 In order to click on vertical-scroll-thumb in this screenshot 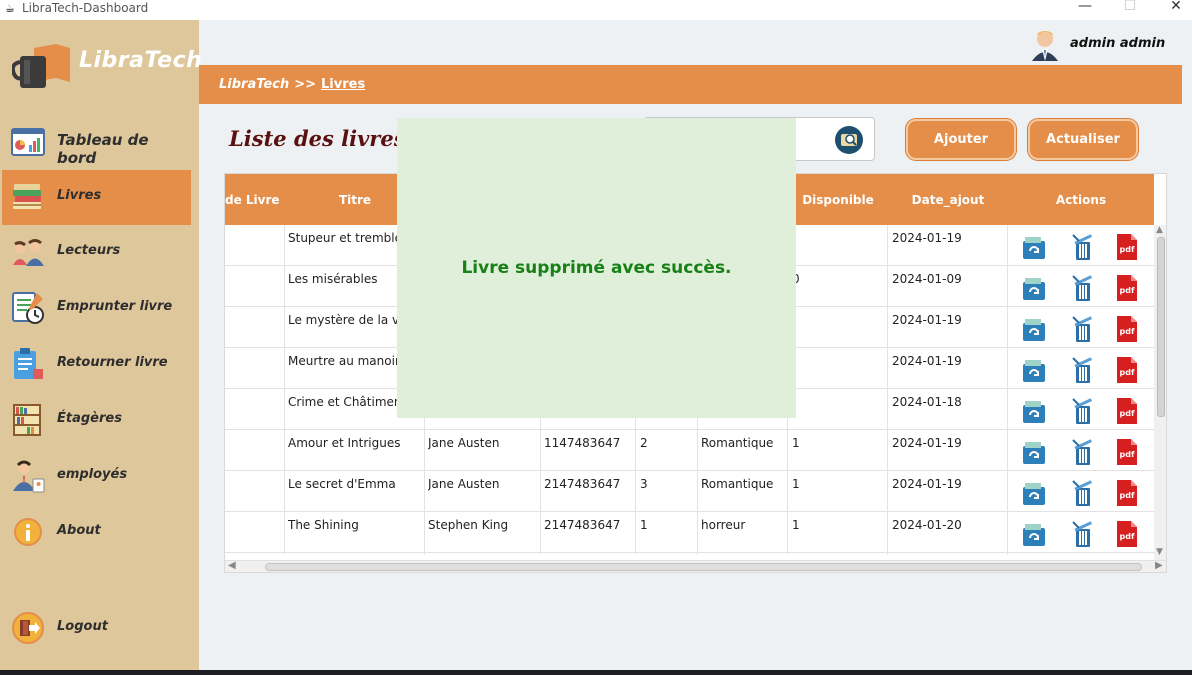, I will do `click(1161, 327)`.